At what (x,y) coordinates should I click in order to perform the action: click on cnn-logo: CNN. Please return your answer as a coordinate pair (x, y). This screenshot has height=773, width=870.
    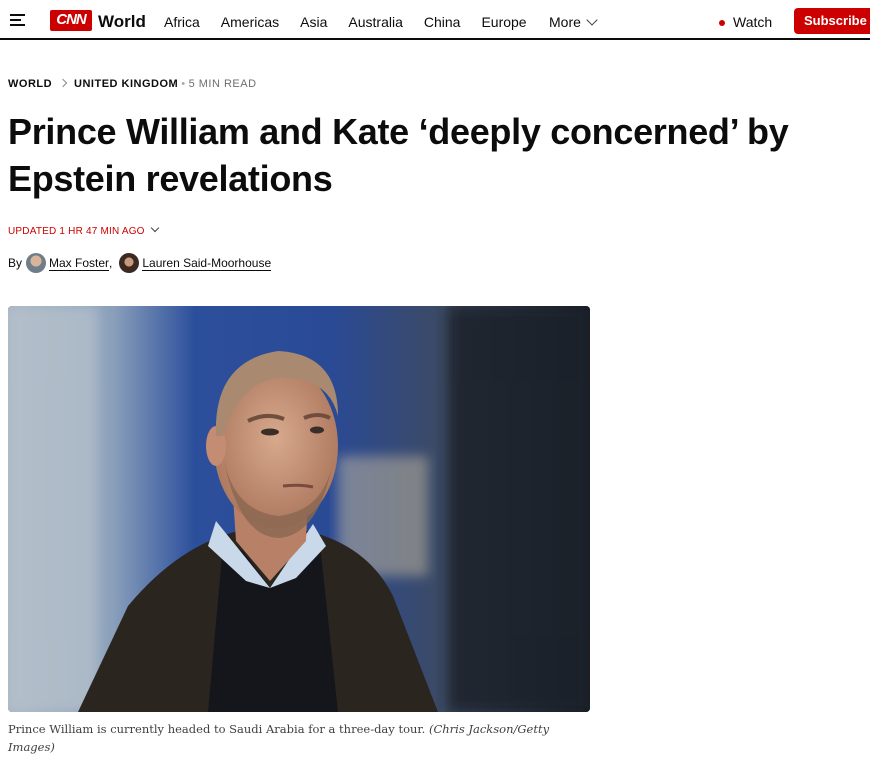
    Looking at the image, I should click on (71, 20).